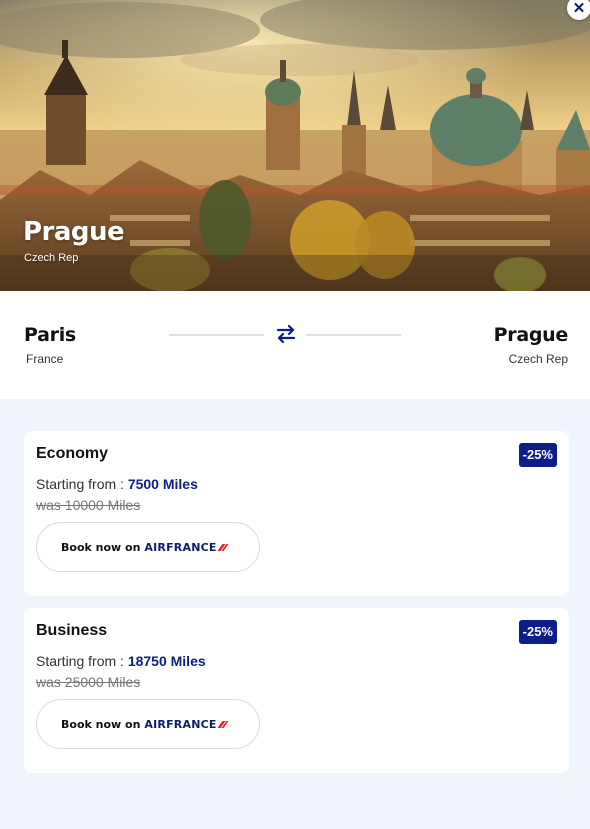 Image resolution: width=590 pixels, height=829 pixels. What do you see at coordinates (353, 335) in the screenshot?
I see `route-line-right` at bounding box center [353, 335].